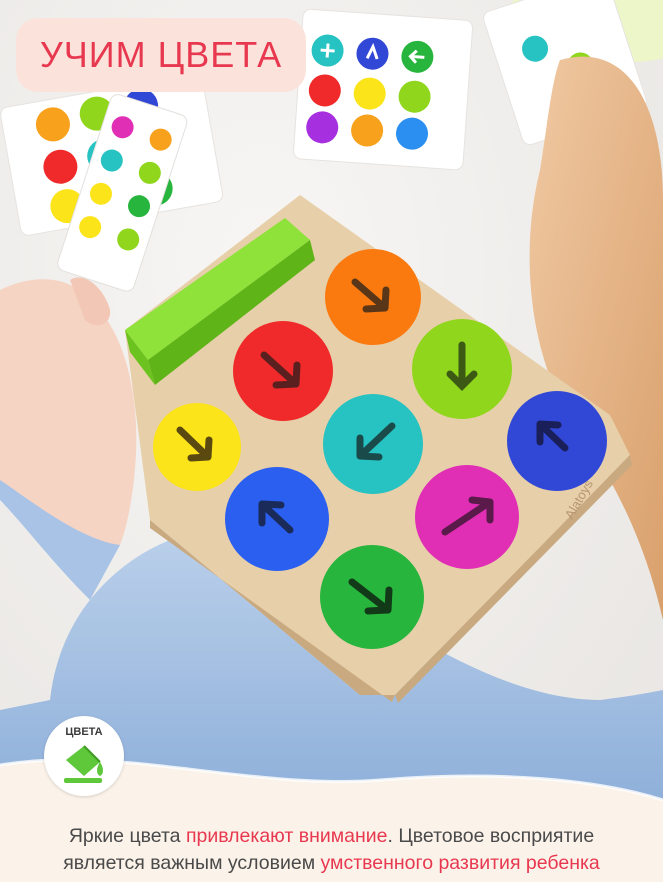 The image size is (663, 882). What do you see at coordinates (467, 517) in the screenshot?
I see `disc-magenta` at bounding box center [467, 517].